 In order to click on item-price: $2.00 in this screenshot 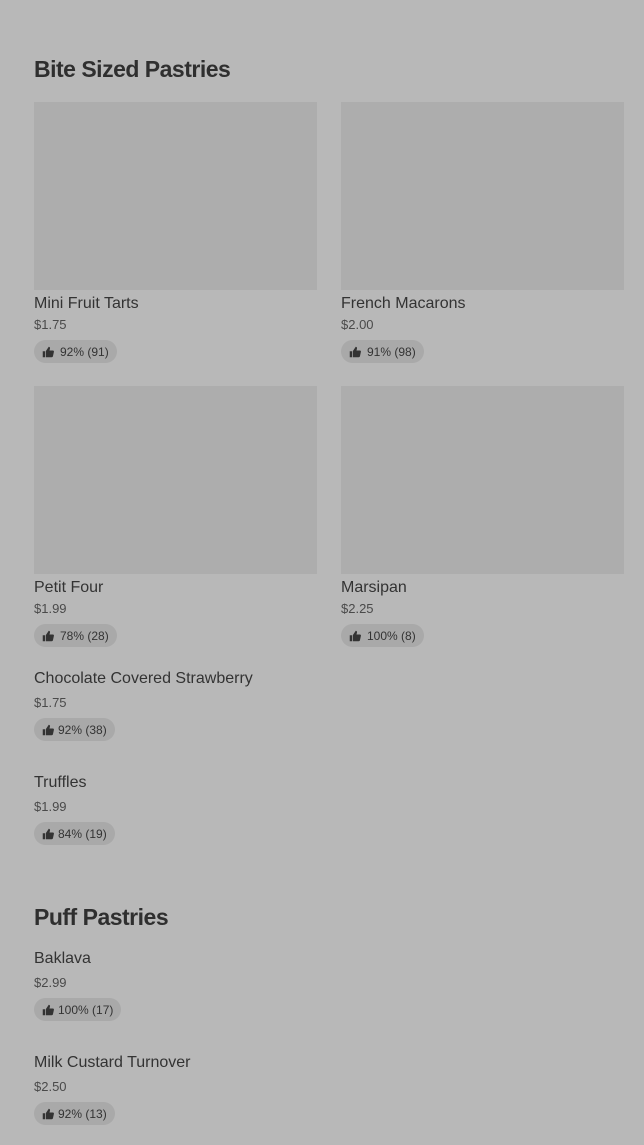, I will do `click(357, 324)`.